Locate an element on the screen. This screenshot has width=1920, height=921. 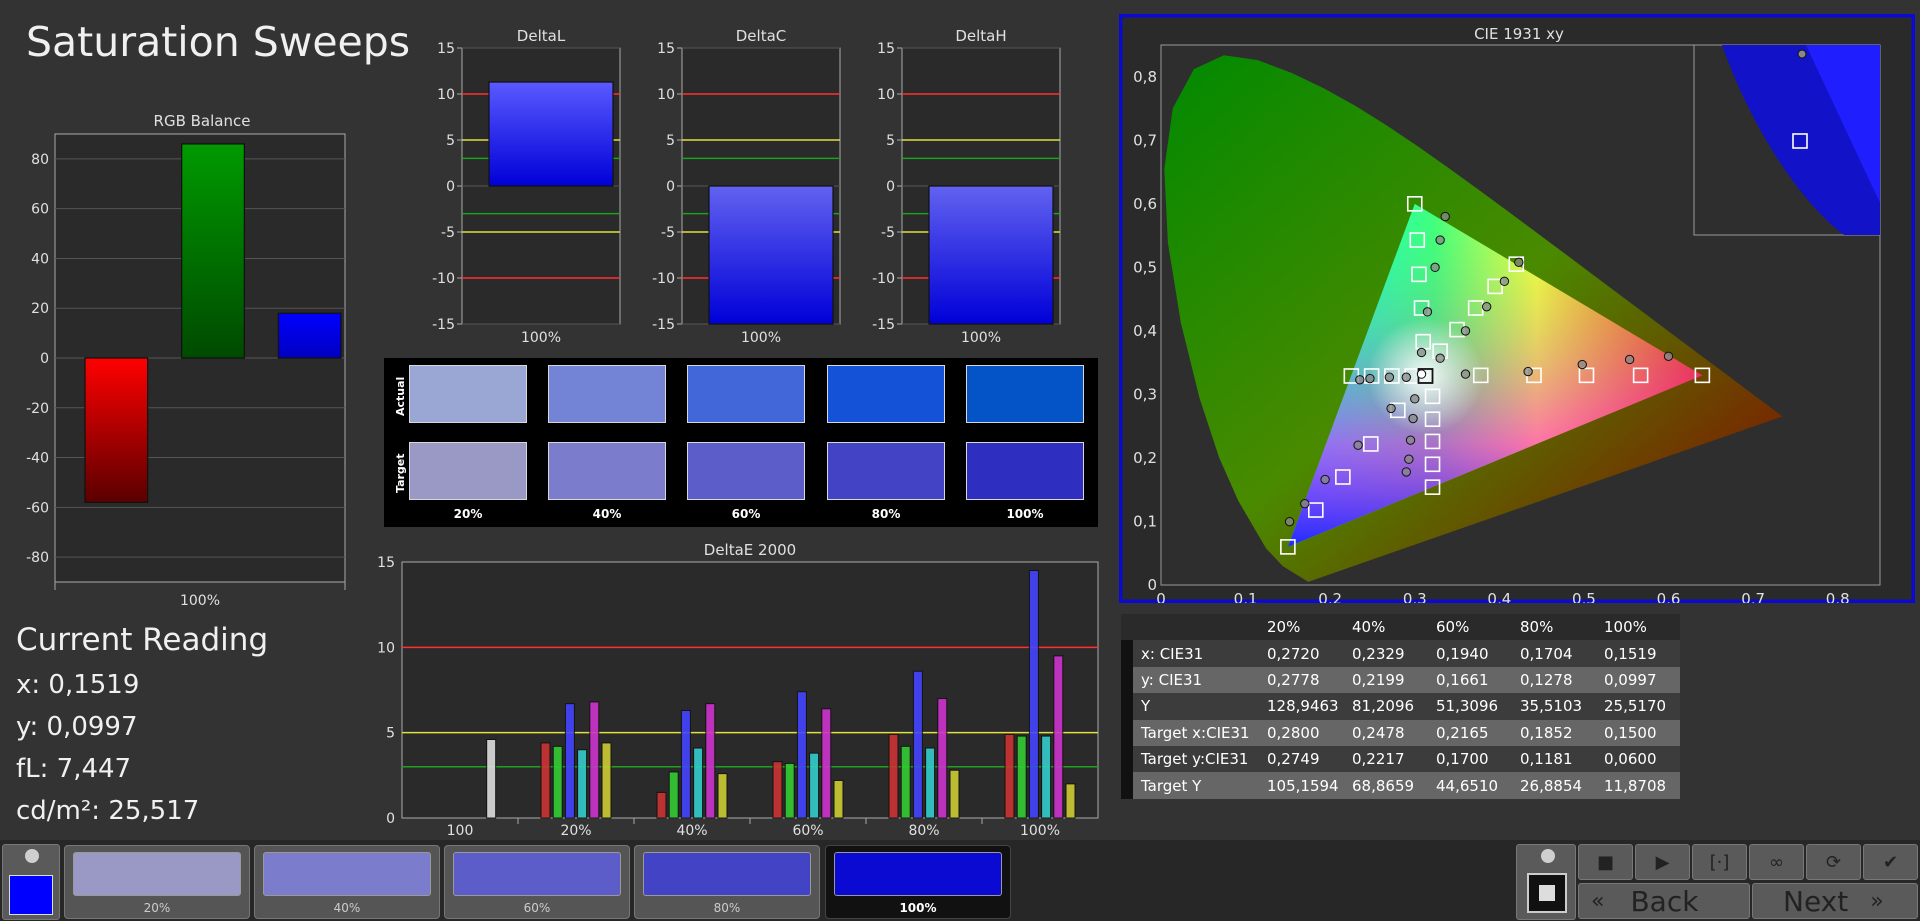
patch-button-80%: 80% is located at coordinates (727, 882).